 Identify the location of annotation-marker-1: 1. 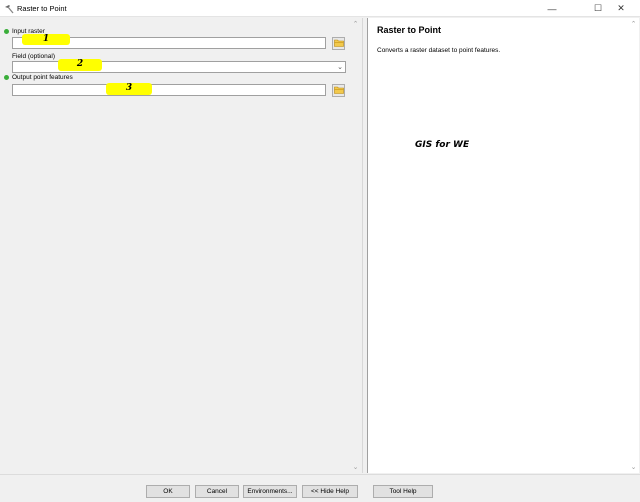
(46, 39).